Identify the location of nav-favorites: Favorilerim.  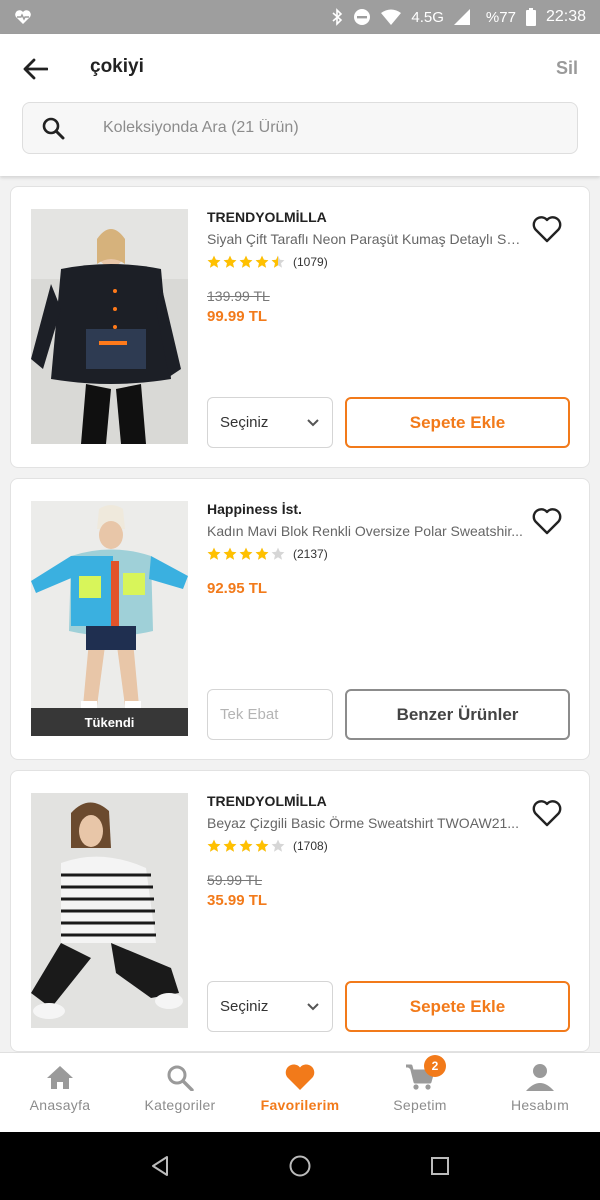
(300, 1093).